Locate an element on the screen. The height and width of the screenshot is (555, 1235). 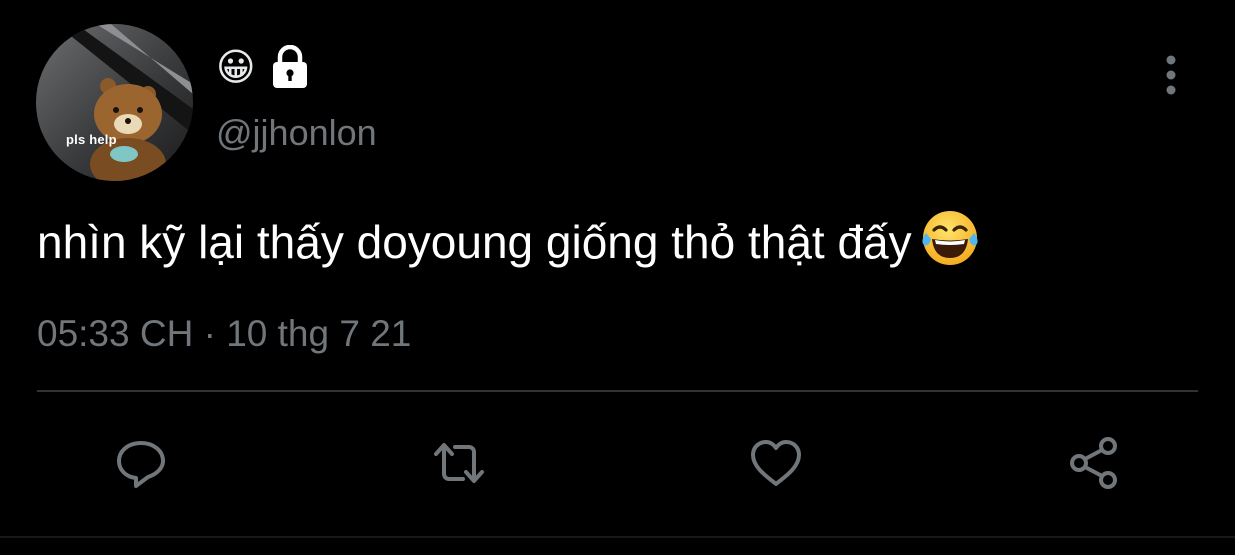
bottom-divider is located at coordinates (617, 537).